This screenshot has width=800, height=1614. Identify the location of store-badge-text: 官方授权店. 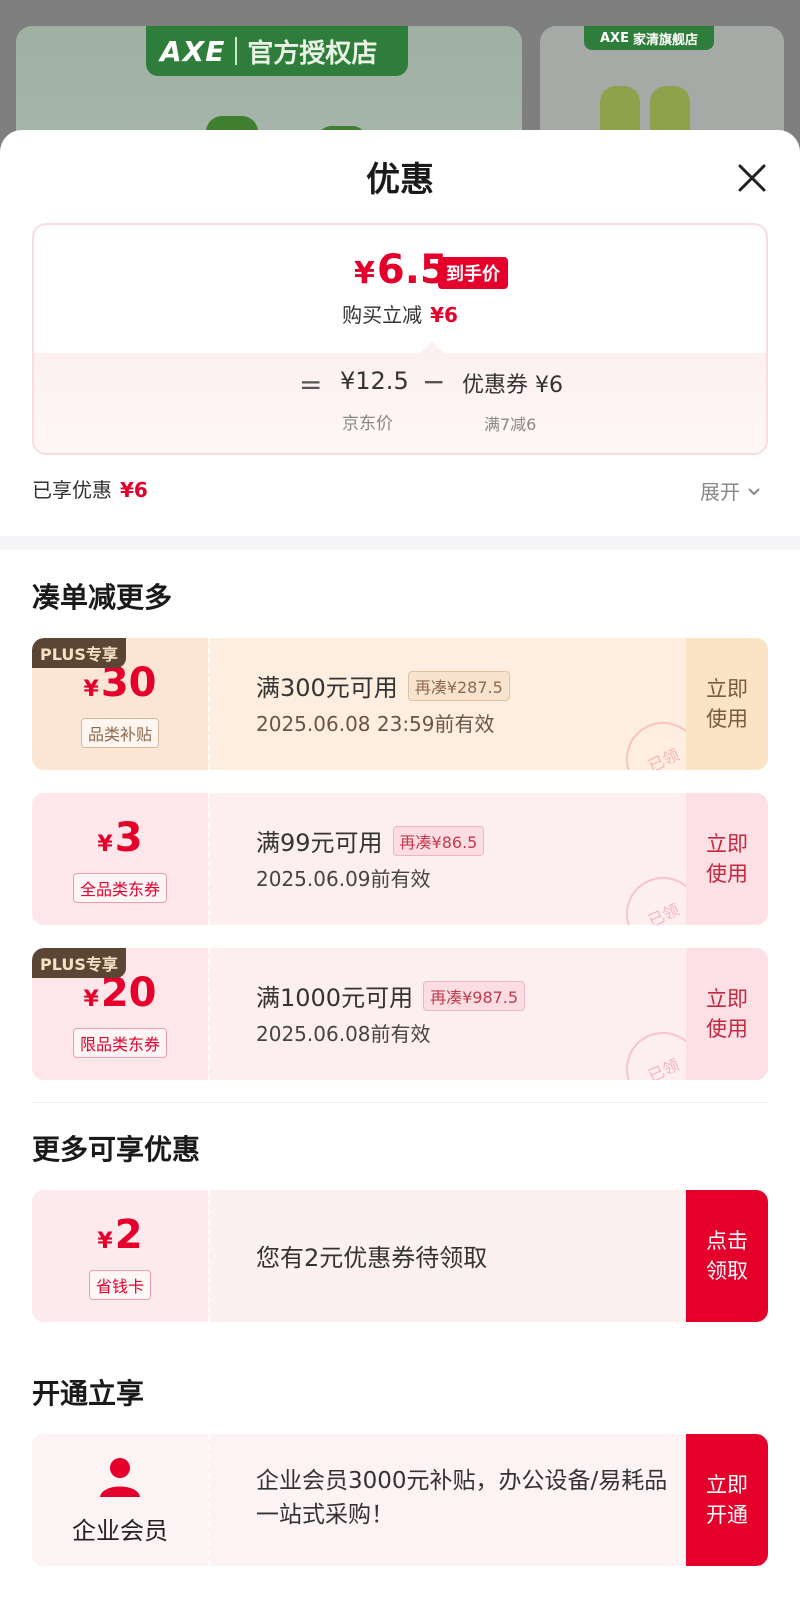
(312, 53).